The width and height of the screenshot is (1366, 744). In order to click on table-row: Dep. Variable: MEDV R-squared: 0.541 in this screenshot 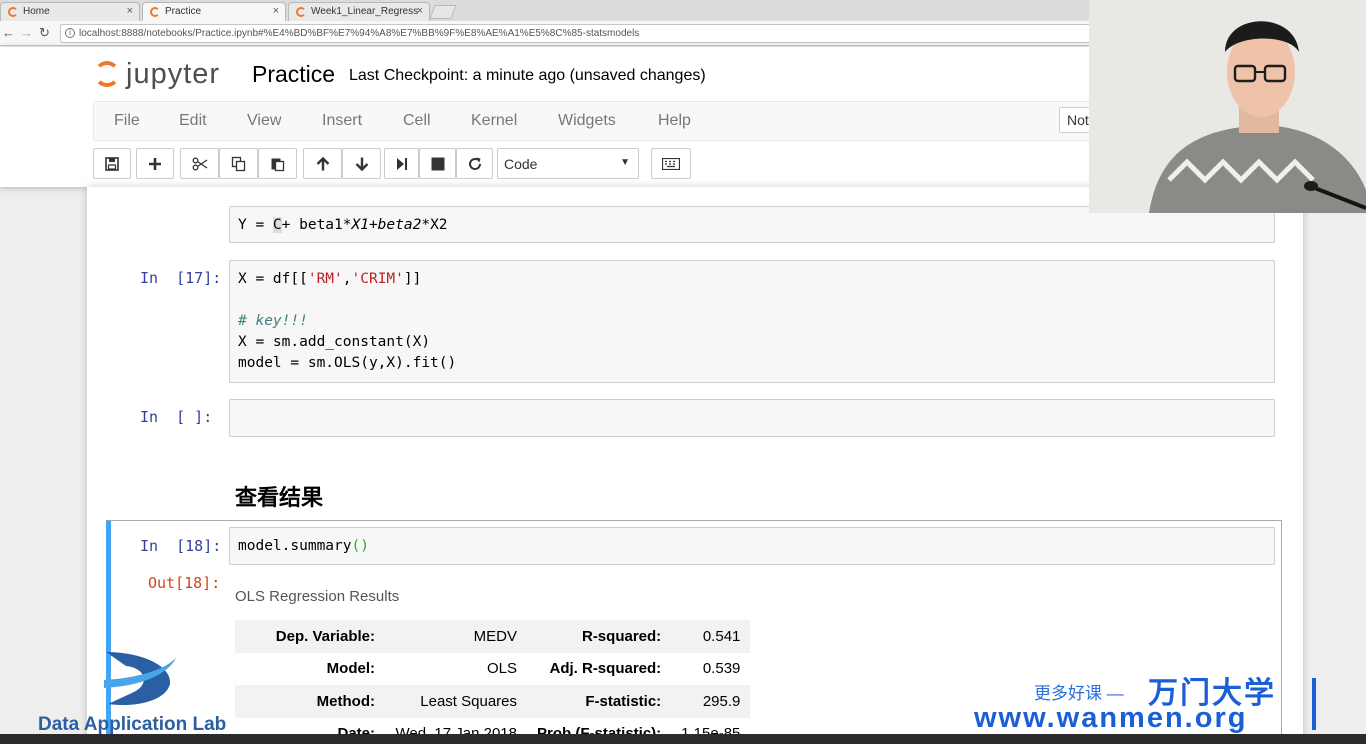, I will do `click(493, 636)`.